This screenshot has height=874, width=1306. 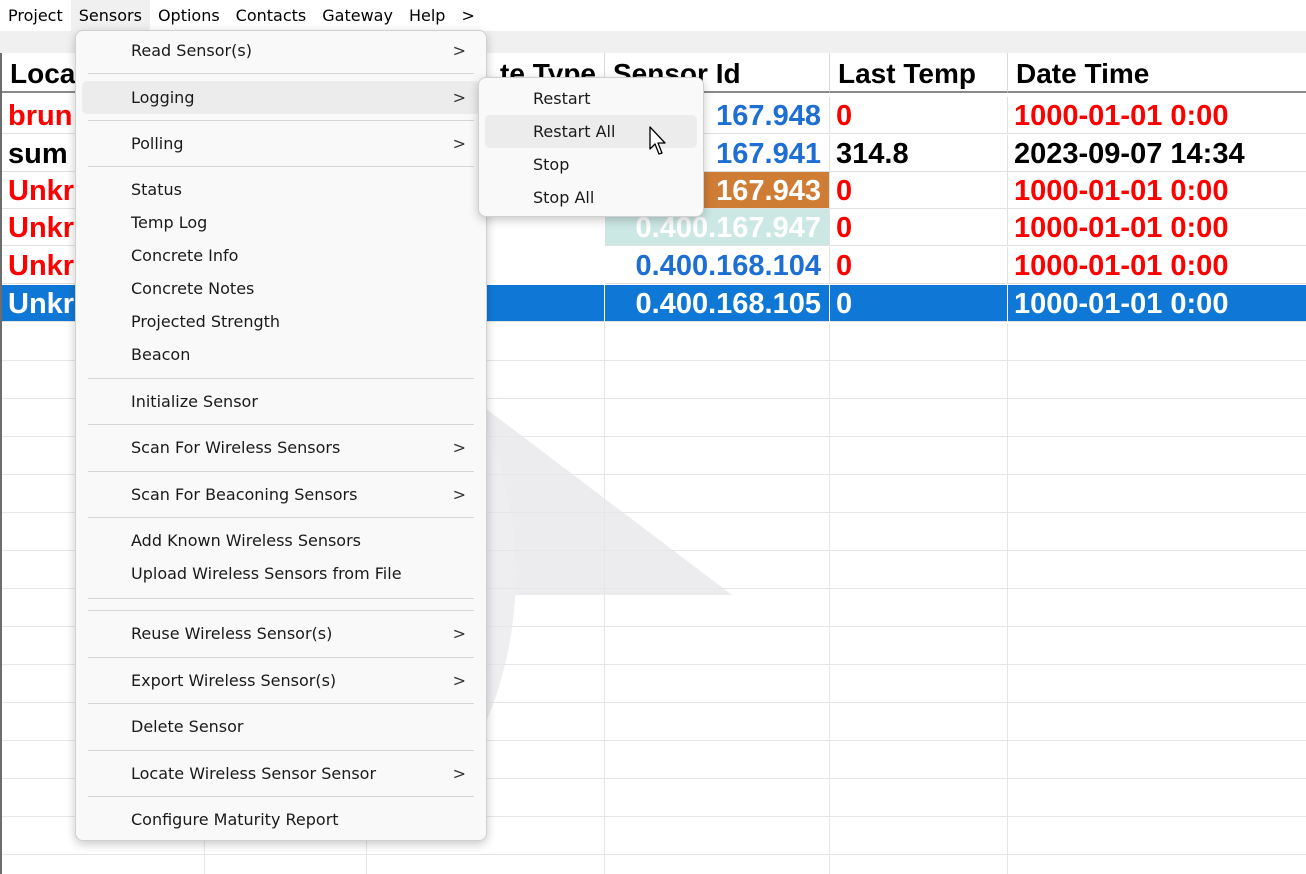 I want to click on menu-item-status: Status, so click(x=281, y=189).